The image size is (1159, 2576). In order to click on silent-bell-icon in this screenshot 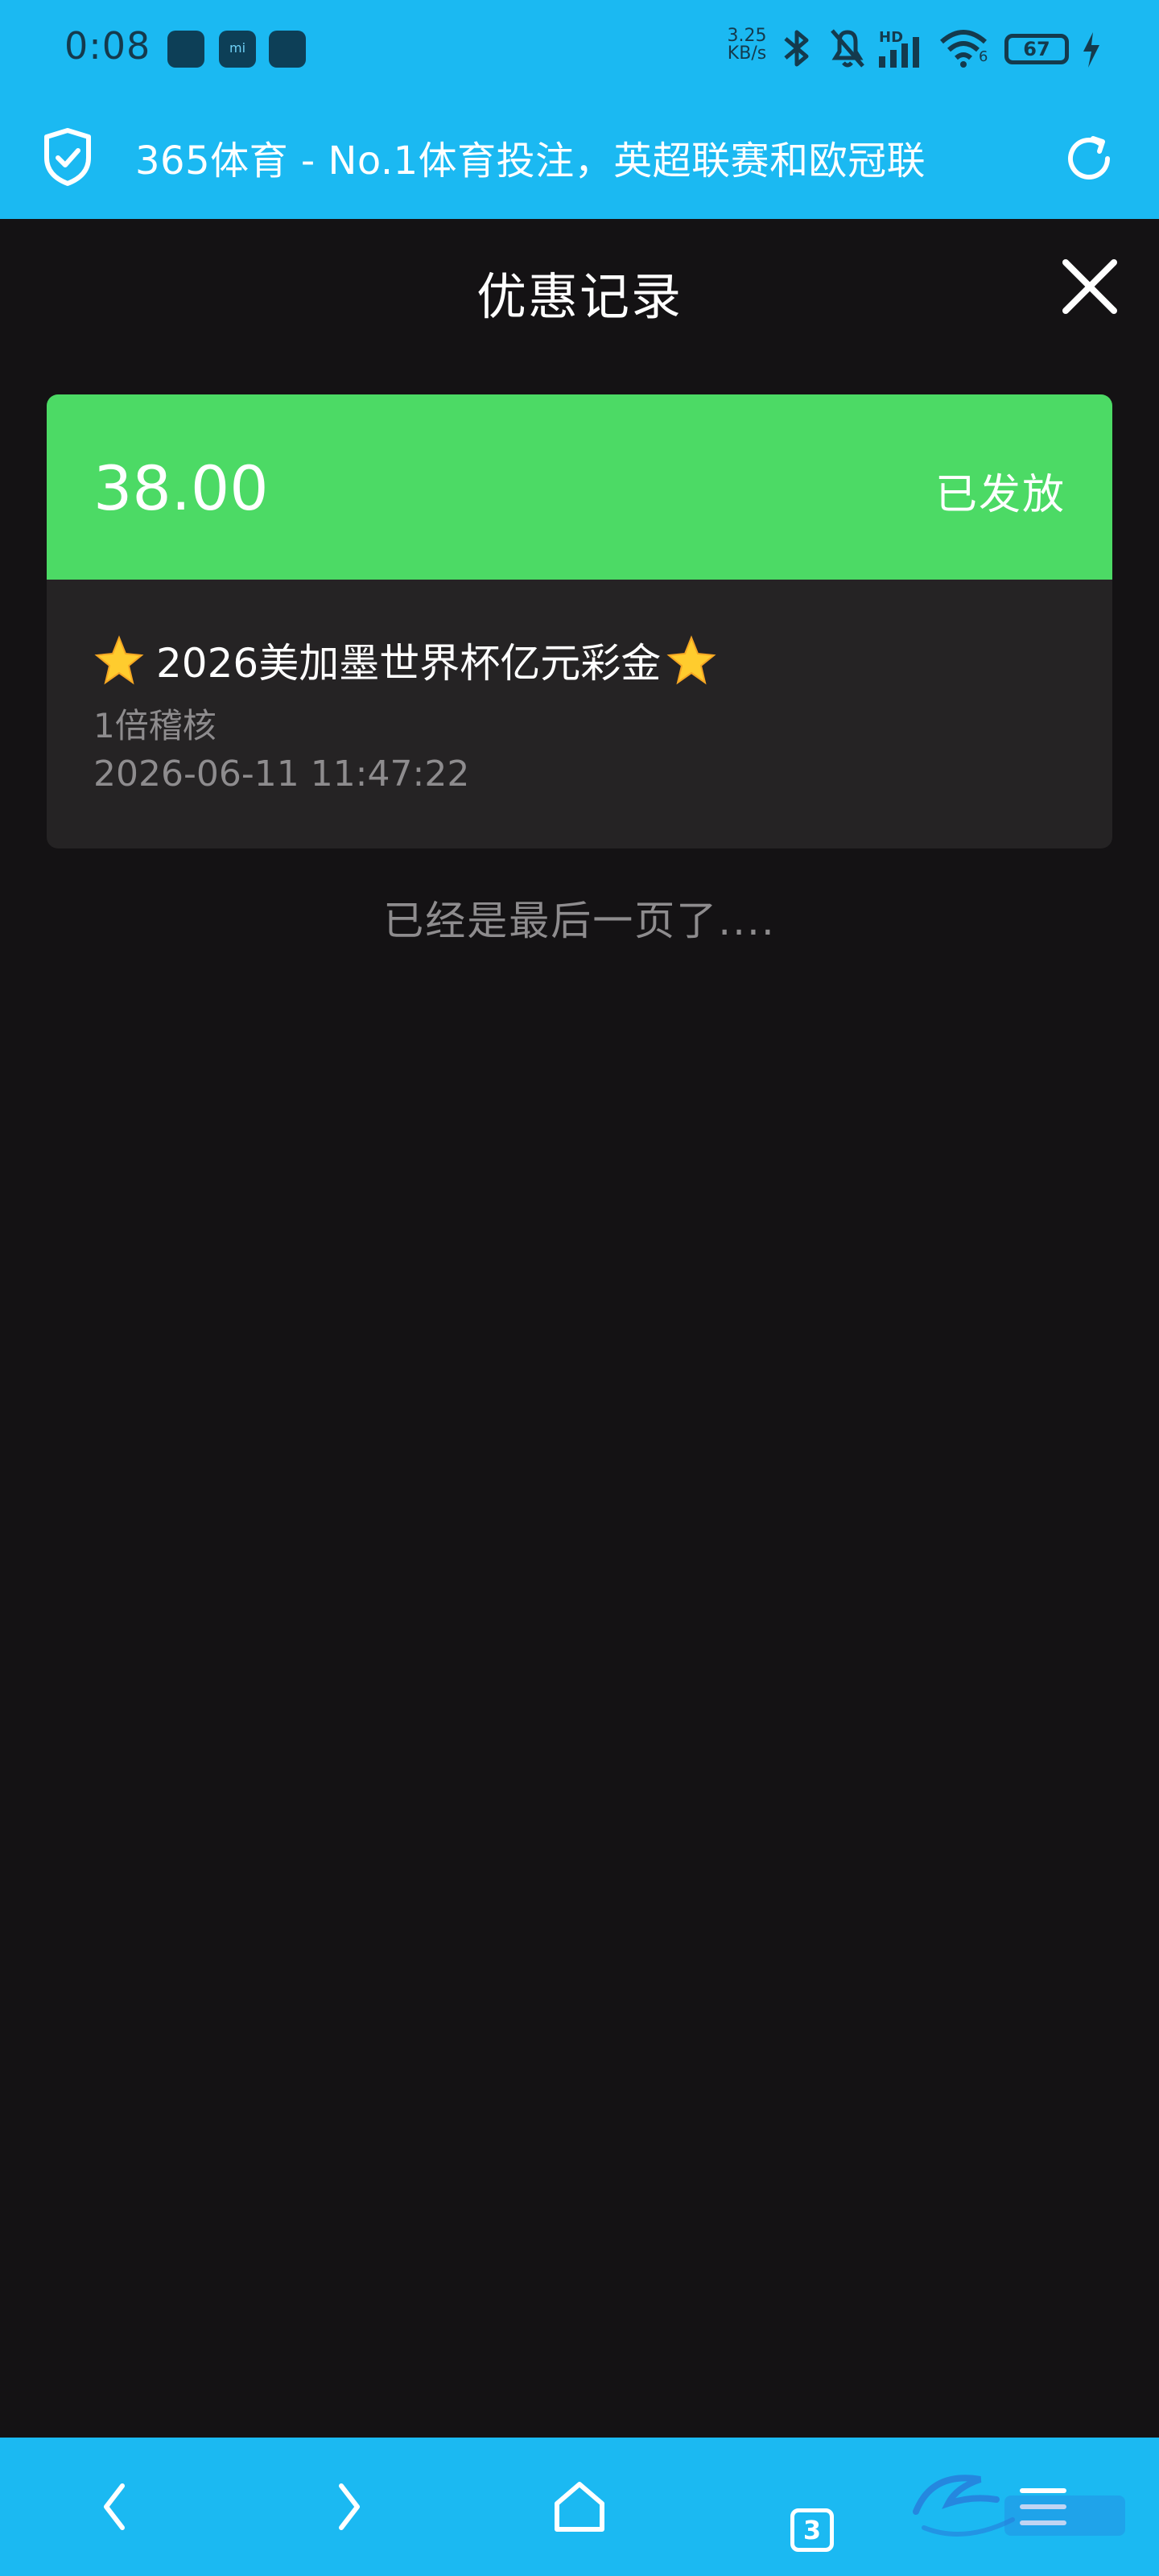, I will do `click(847, 48)`.